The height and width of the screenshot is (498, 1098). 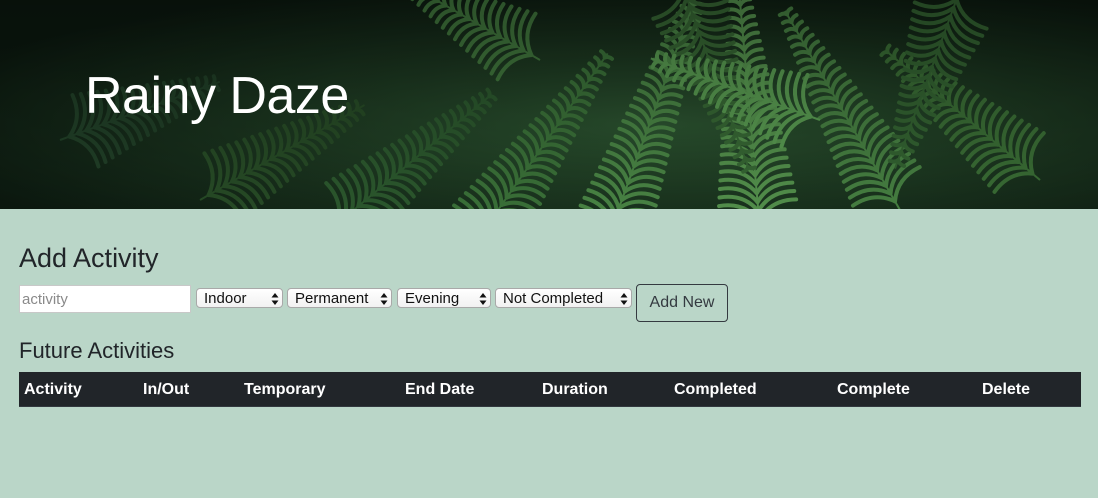 What do you see at coordinates (285, 389) in the screenshot?
I see `column-header-temporary: Temporary` at bounding box center [285, 389].